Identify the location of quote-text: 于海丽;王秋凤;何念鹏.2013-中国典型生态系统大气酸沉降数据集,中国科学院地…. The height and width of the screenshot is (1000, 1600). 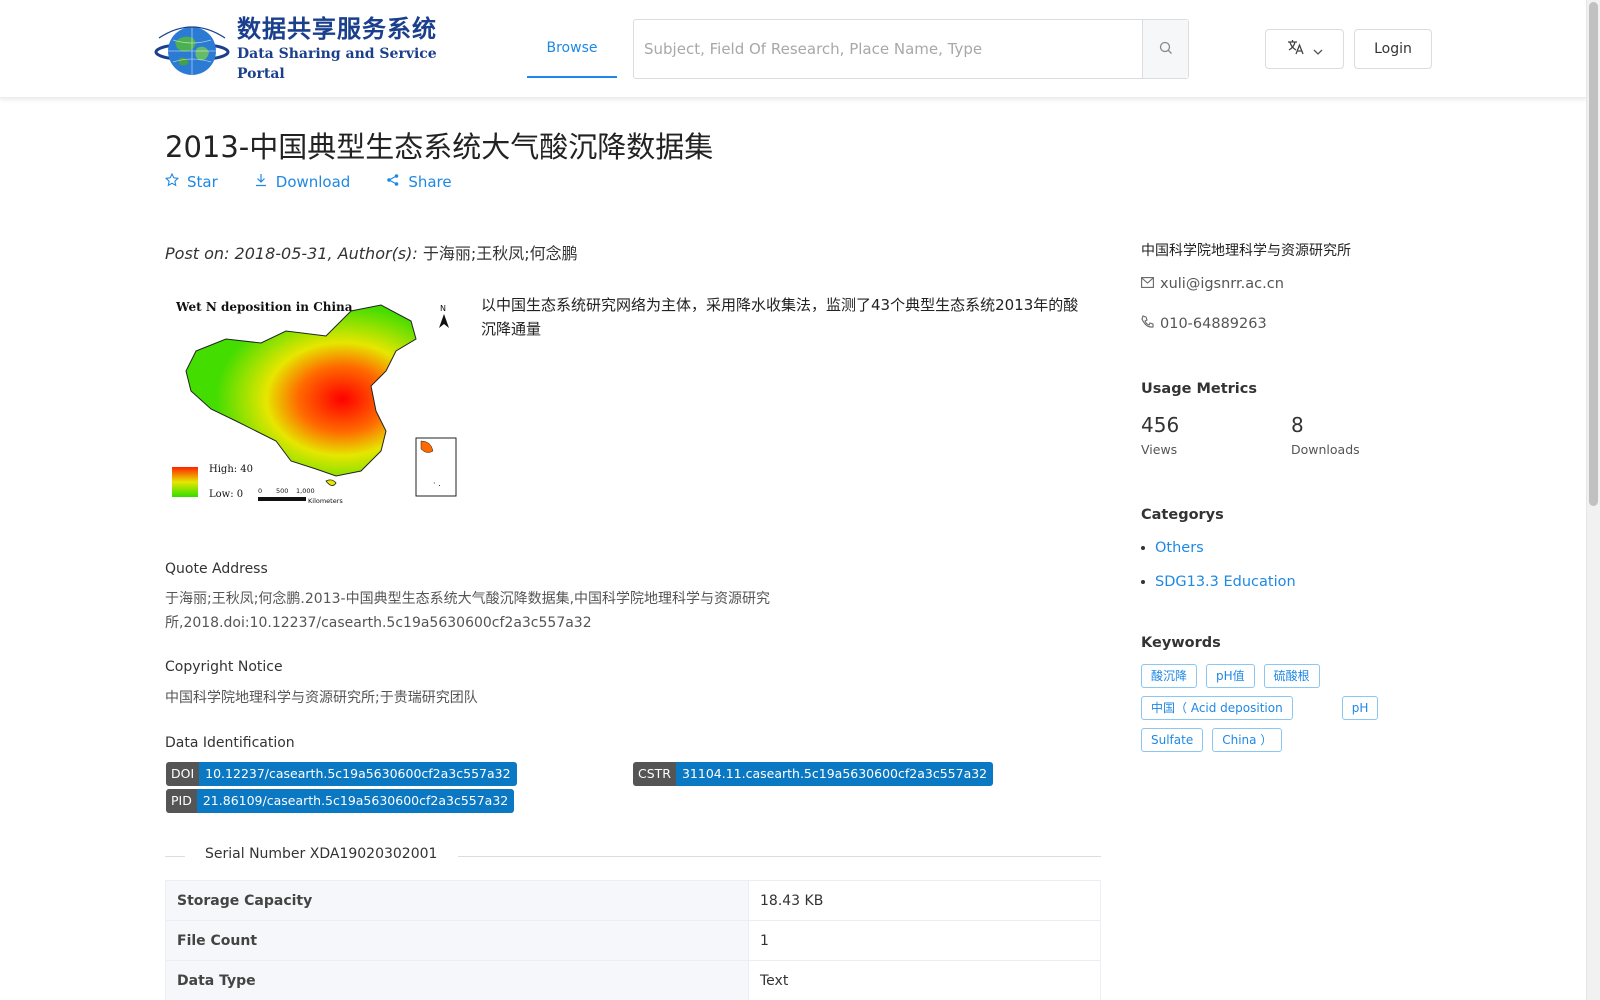
(468, 611).